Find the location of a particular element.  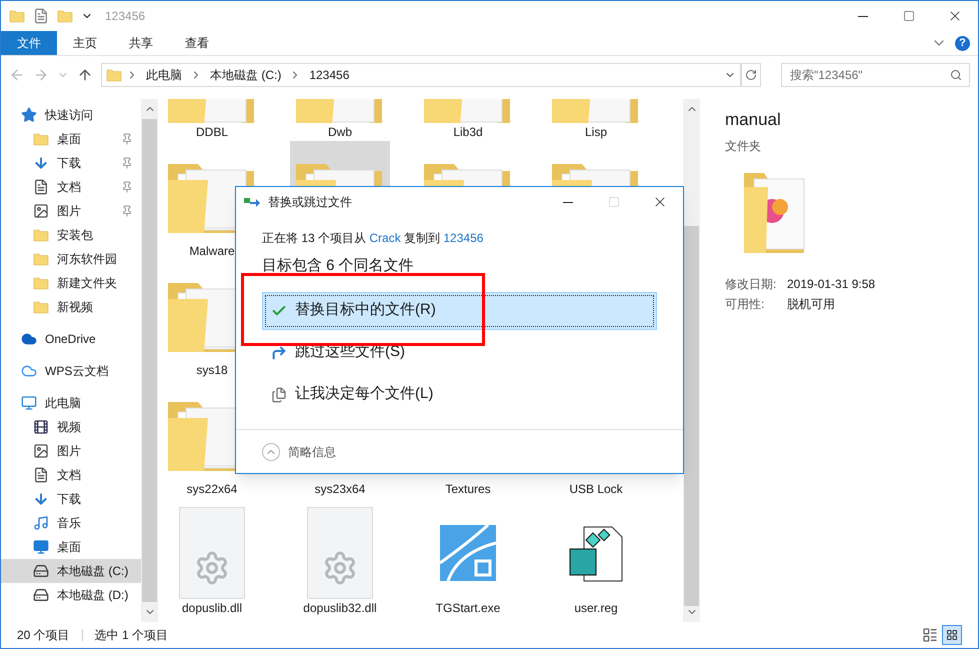

file-item: Lib3d is located at coordinates (468, 120).